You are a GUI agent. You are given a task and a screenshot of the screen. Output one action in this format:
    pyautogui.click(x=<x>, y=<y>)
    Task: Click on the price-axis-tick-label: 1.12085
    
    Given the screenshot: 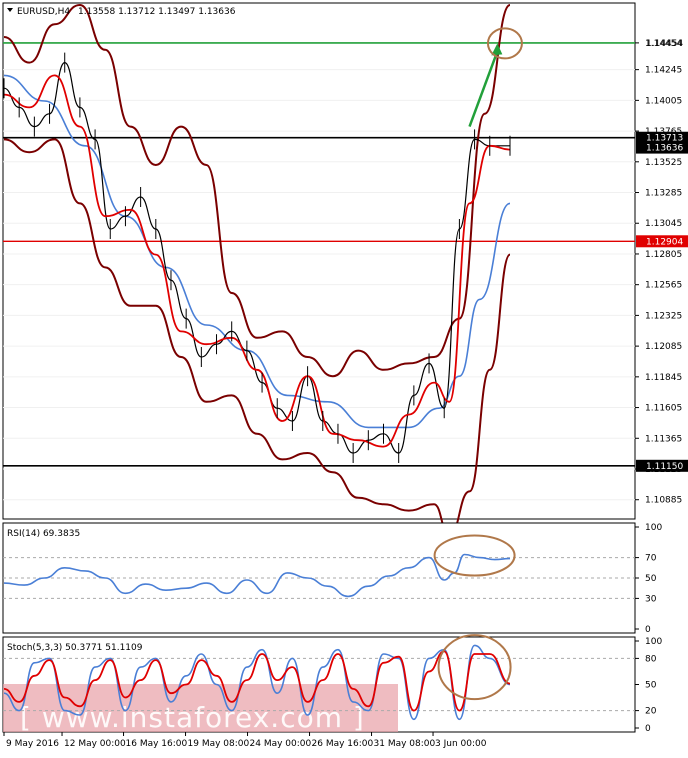 What is the action you would take?
    pyautogui.click(x=663, y=347)
    